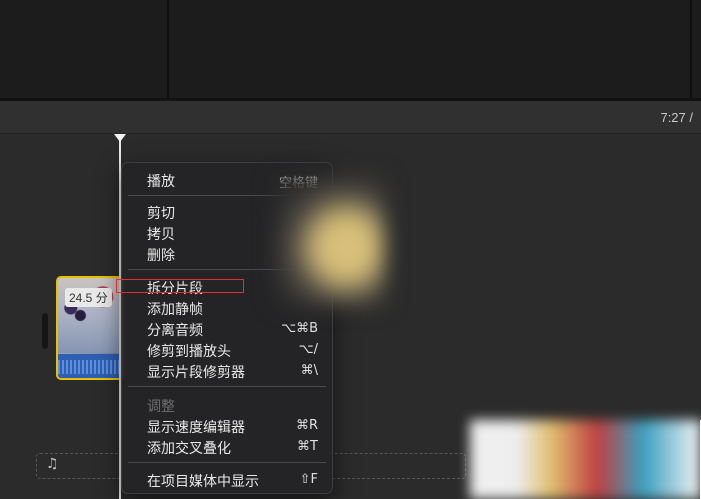  Describe the element at coordinates (189, 351) in the screenshot. I see `menu-item-trim-to-playhead: 修剪到播放头` at that location.